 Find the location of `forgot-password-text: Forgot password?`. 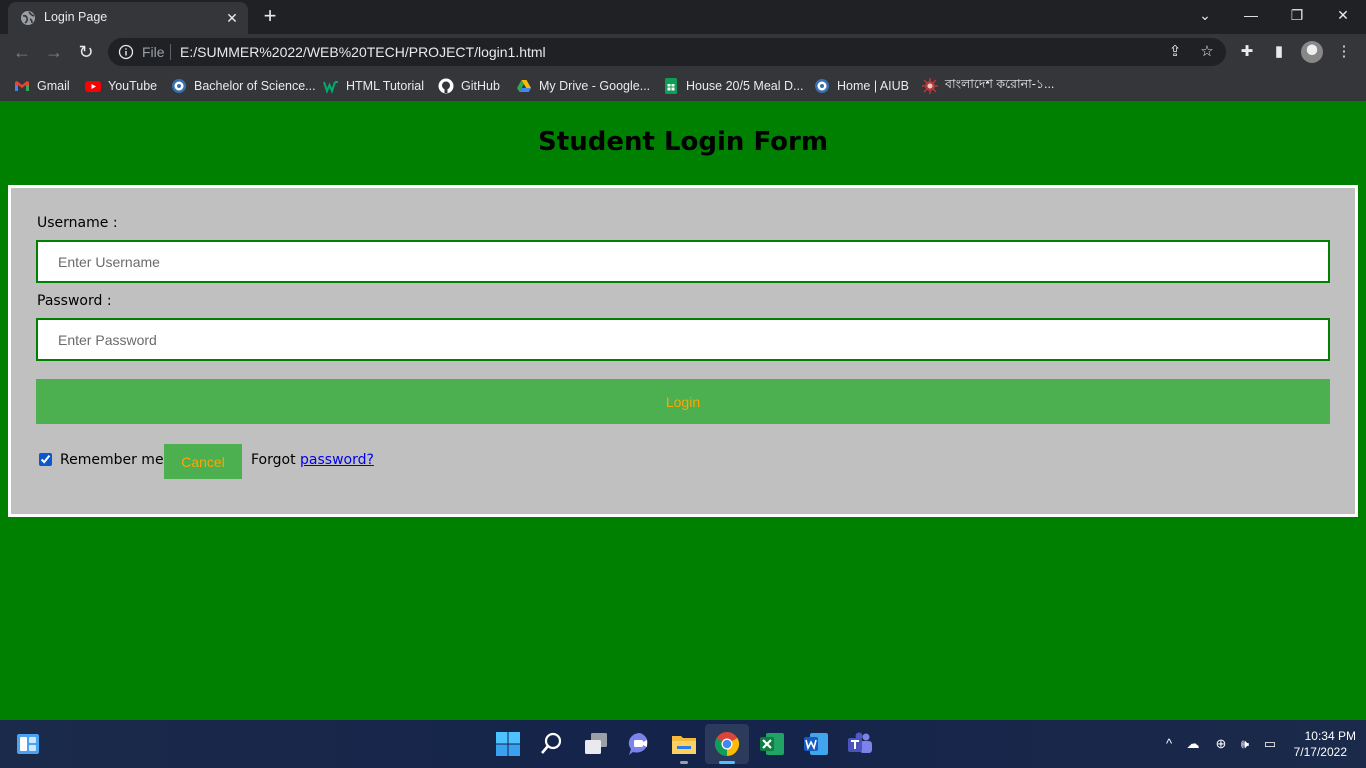

forgot-password-text: Forgot password? is located at coordinates (312, 460).